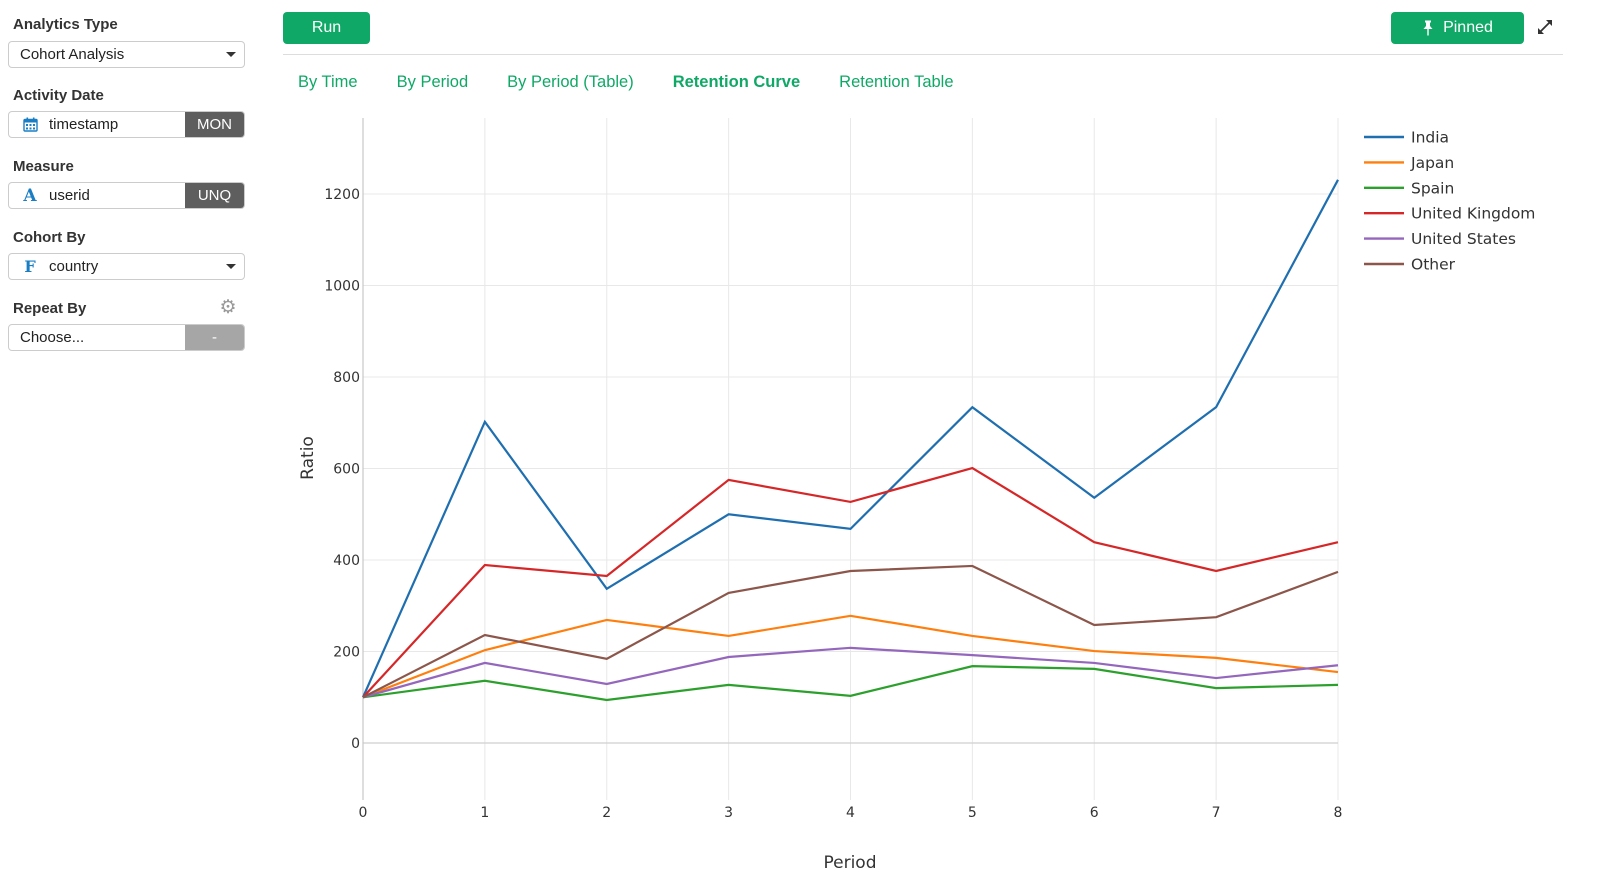  What do you see at coordinates (355, 744) in the screenshot?
I see `y-tick-label: 0` at bounding box center [355, 744].